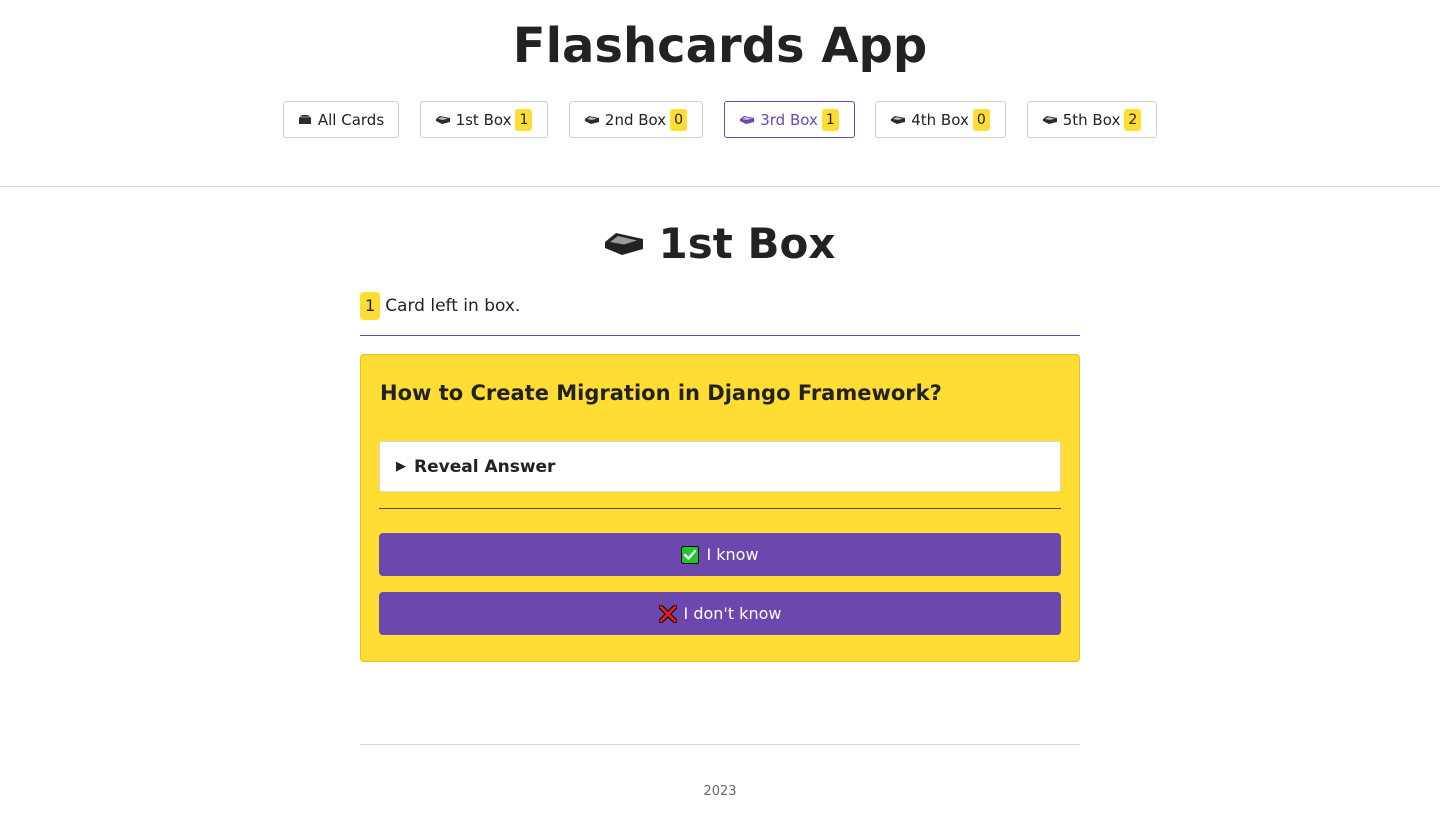  What do you see at coordinates (485, 466) in the screenshot?
I see `reveal-answer-label: Reveal Answer` at bounding box center [485, 466].